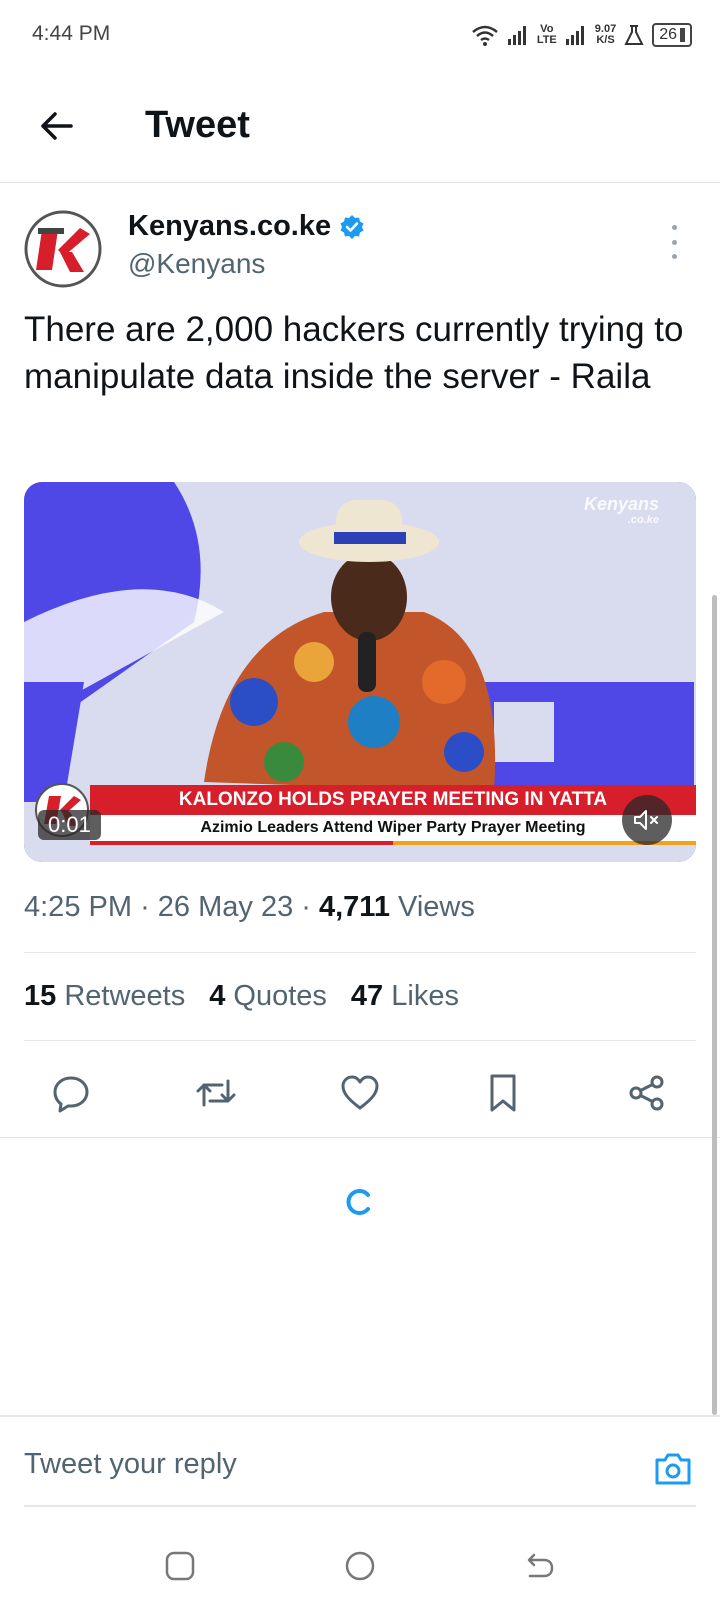 Image resolution: width=720 pixels, height=1612 pixels. Describe the element at coordinates (682, 35) in the screenshot. I see `battery-fill` at that location.